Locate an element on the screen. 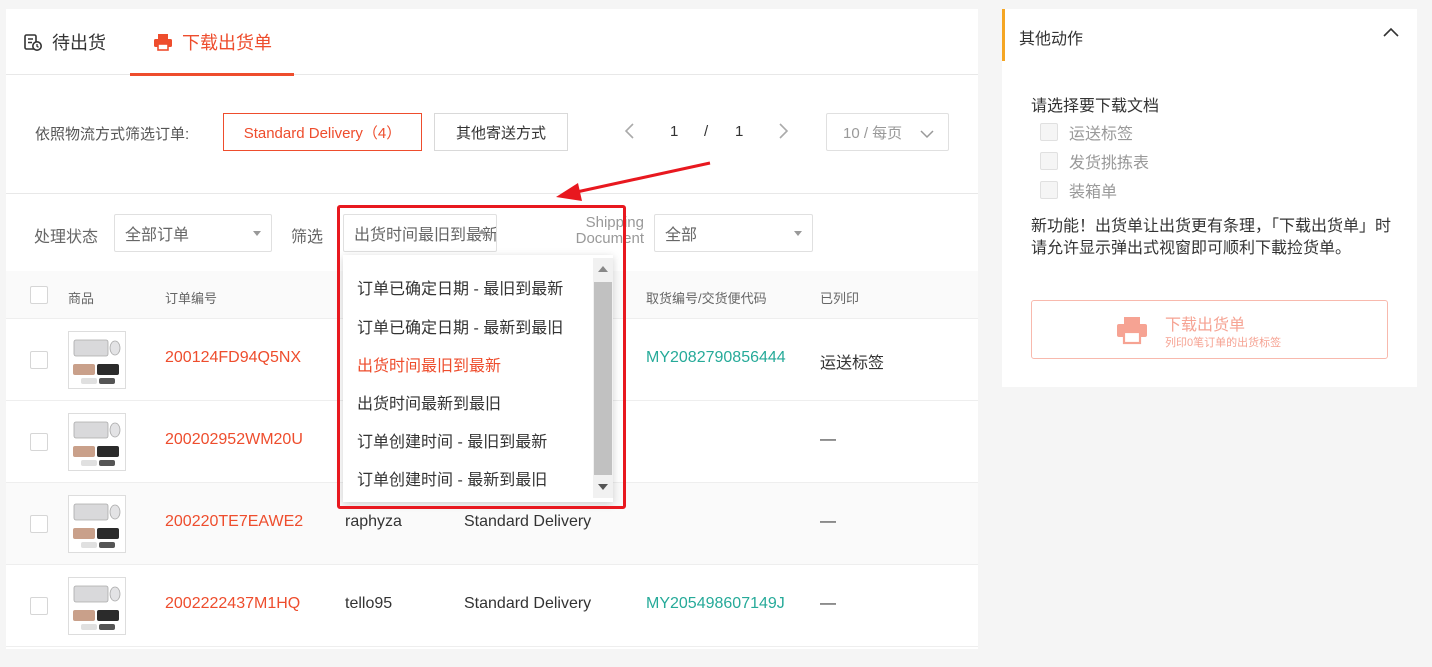 Image resolution: width=1432 pixels, height=667 pixels. checkbox-packing-slip: 装箱单 is located at coordinates (1078, 190).